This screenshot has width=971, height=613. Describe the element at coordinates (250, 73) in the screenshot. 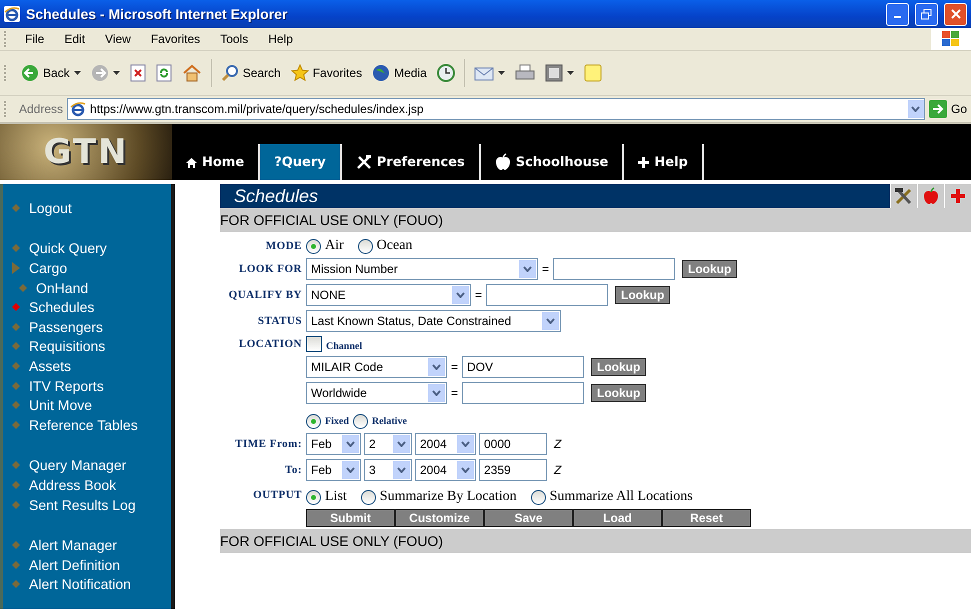

I see `toolbar-button: Search` at that location.